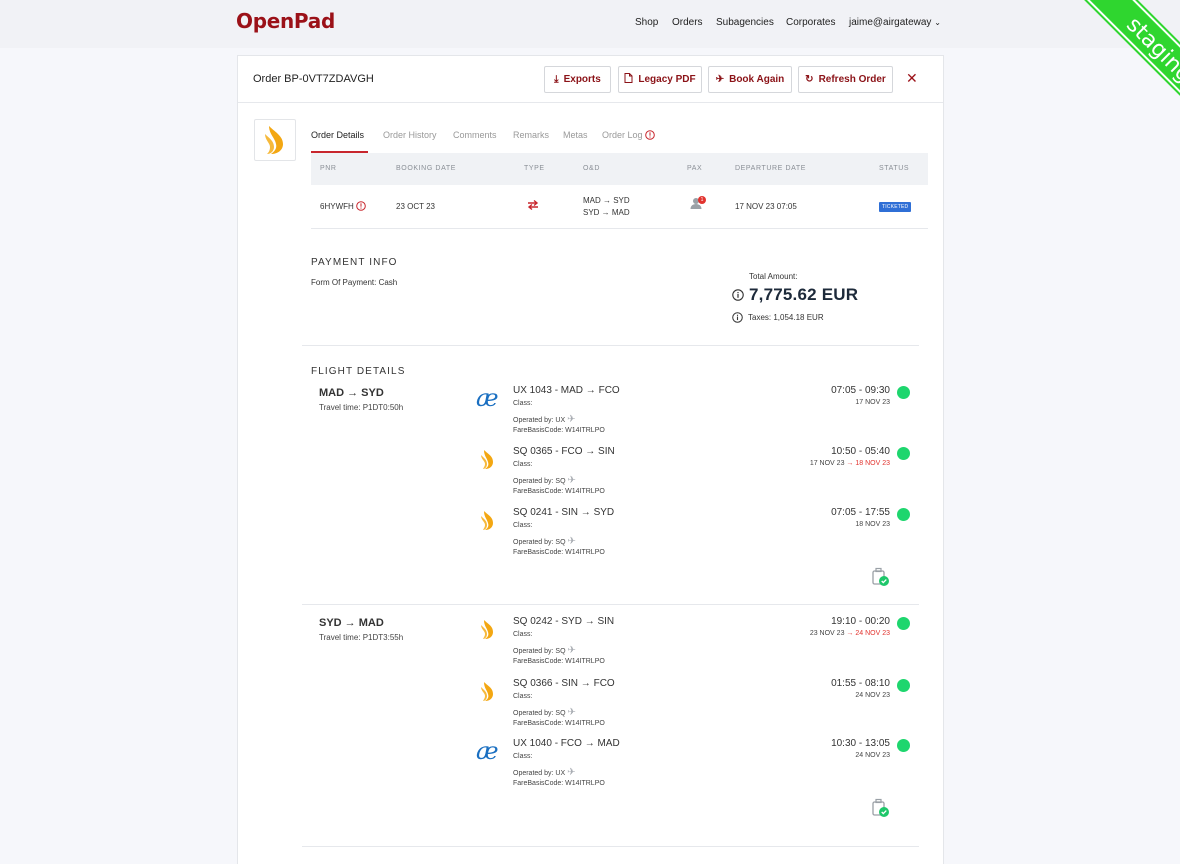 The height and width of the screenshot is (864, 1180). I want to click on journey-travel-time: Travel time: P1DT3:55h, so click(361, 637).